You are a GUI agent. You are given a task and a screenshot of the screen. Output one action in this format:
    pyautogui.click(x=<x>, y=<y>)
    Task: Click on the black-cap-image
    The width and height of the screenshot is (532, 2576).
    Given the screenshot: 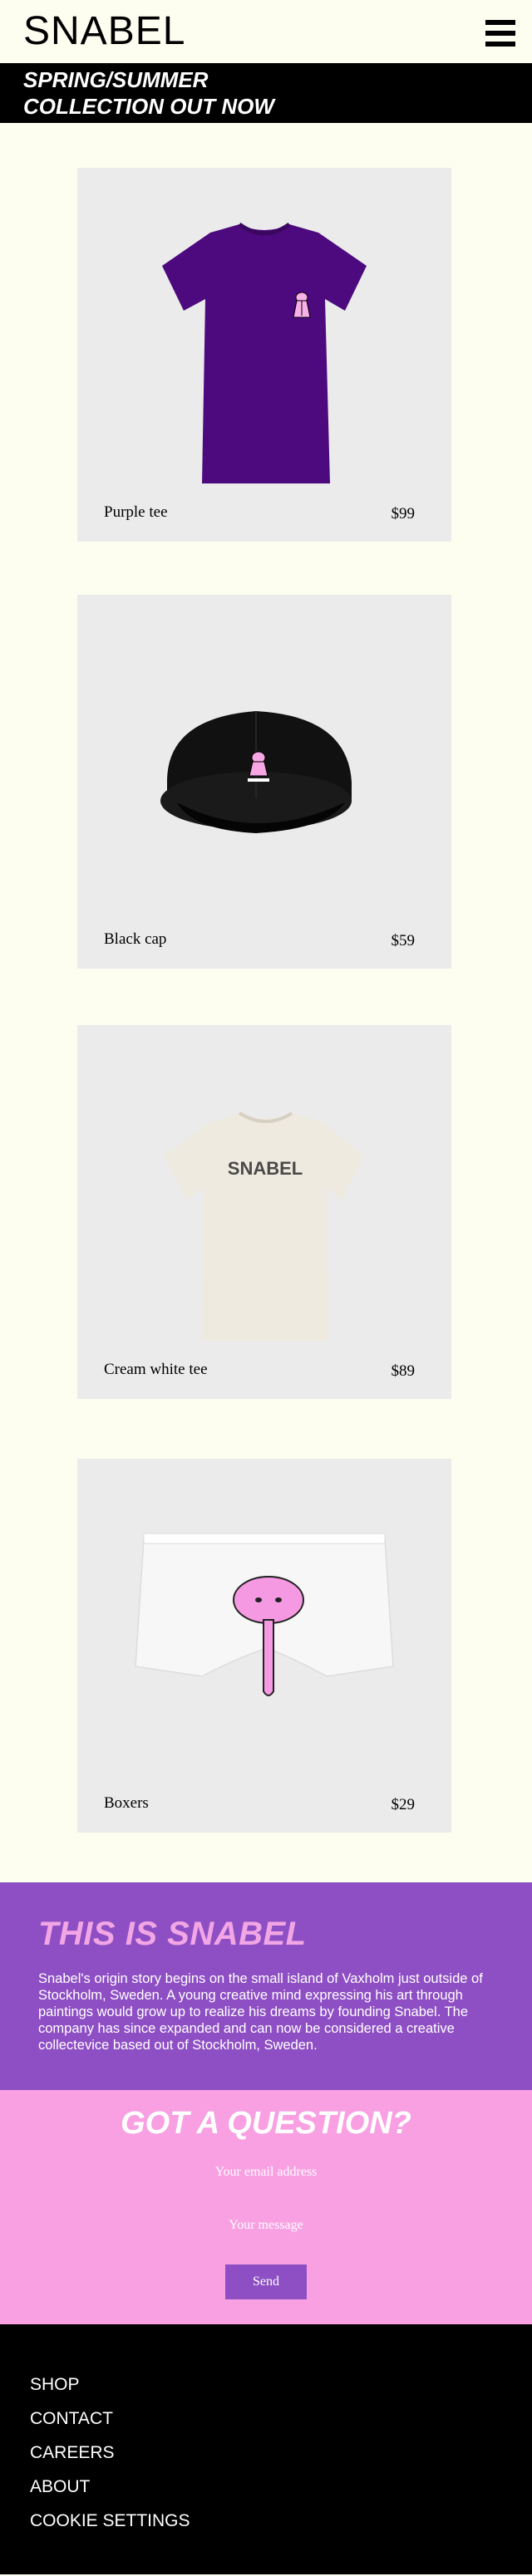 What is the action you would take?
    pyautogui.click(x=256, y=772)
    